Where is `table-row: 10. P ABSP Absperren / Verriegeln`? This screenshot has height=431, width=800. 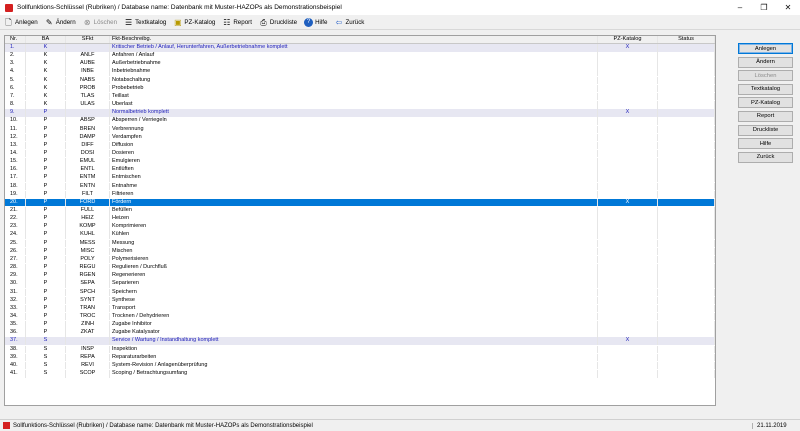
table-row: 10. P ABSP Absperren / Verriegeln is located at coordinates (360, 121).